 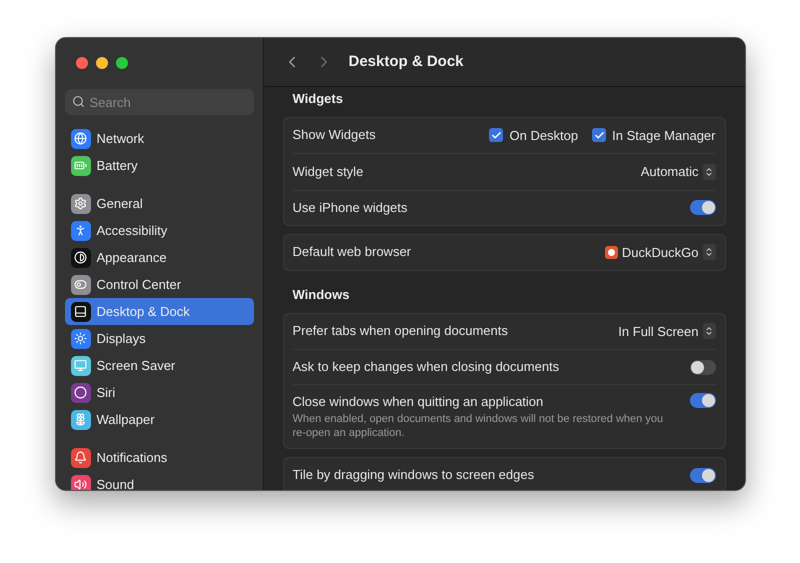 What do you see at coordinates (159, 338) in the screenshot?
I see `sidebar-item: Displays` at bounding box center [159, 338].